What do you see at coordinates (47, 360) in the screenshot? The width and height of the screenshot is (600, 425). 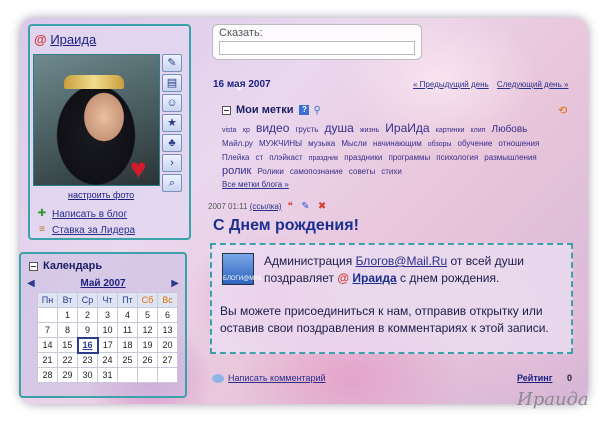 I see `calendar-day: 21` at bounding box center [47, 360].